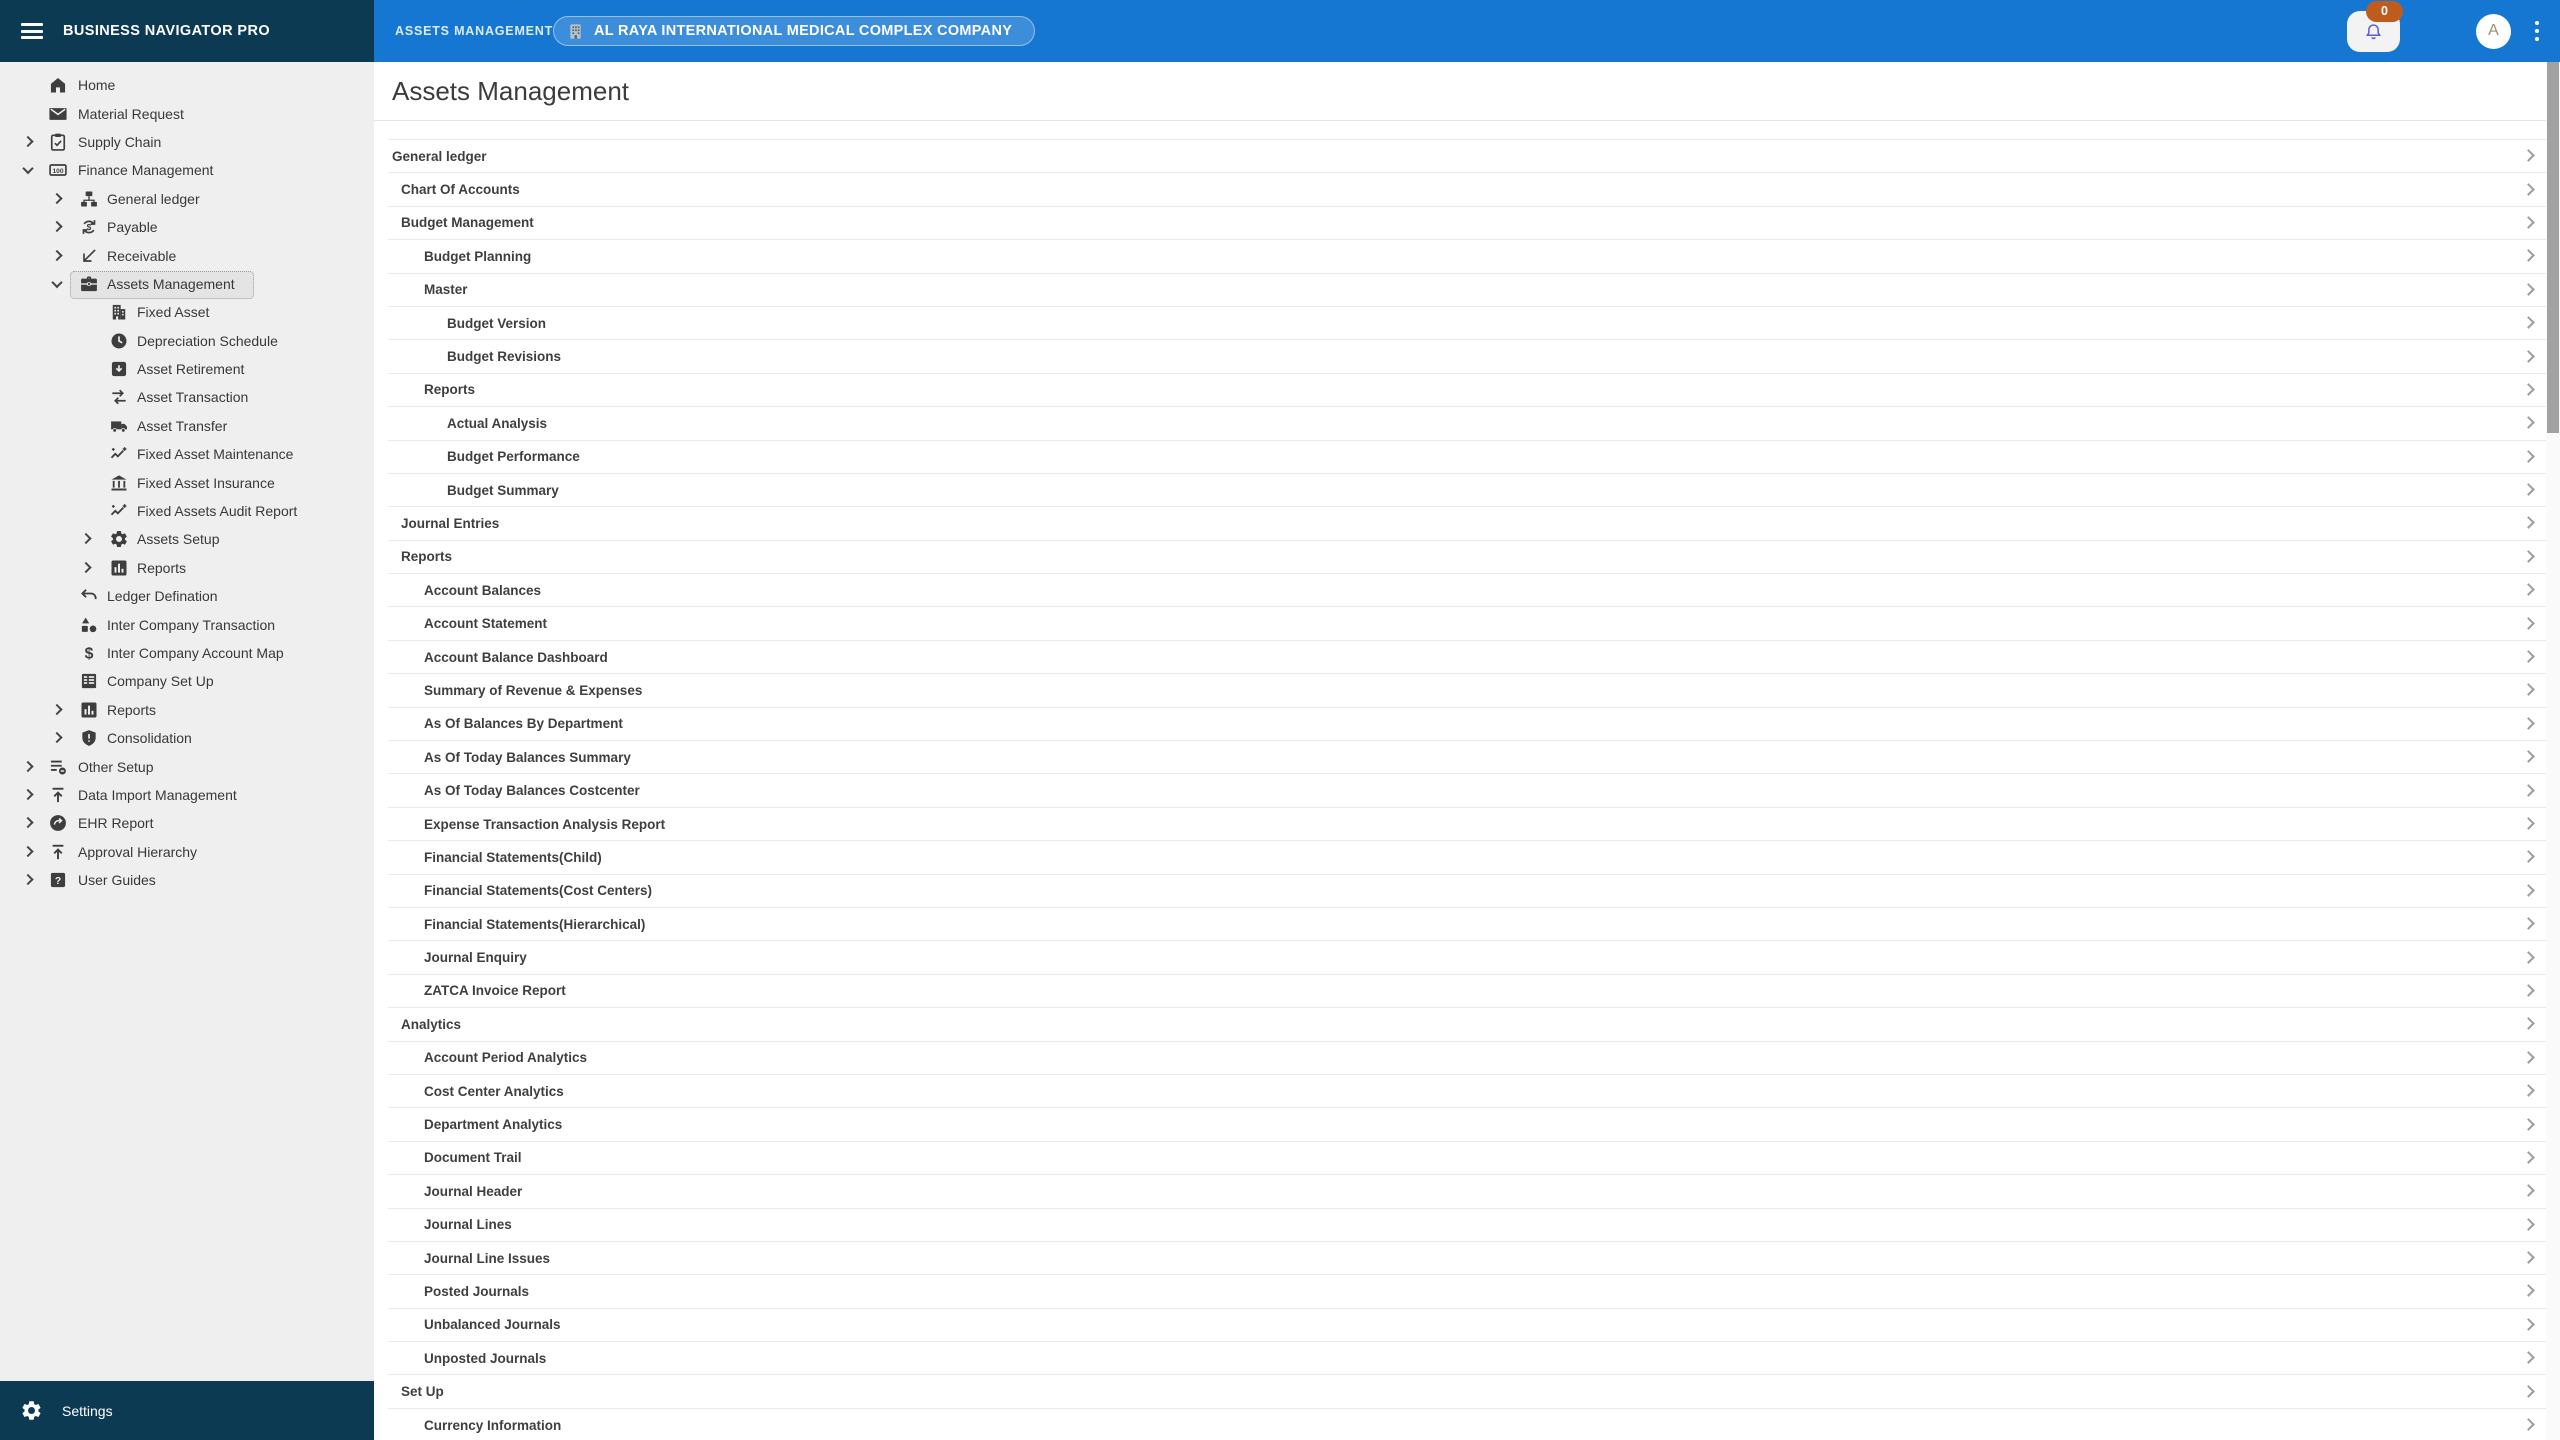 This screenshot has height=1440, width=2560. Describe the element at coordinates (187, 341) in the screenshot. I see `sidebar-item-depreciation-schedule: Depreciation Schedule` at that location.